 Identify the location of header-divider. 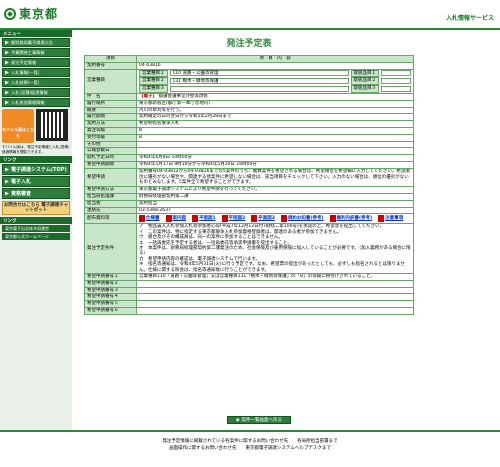
(250, 29).